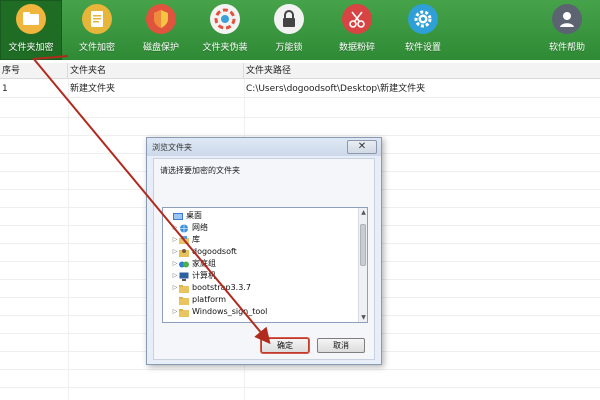 This screenshot has height=400, width=600. I want to click on settings-button: 软件设置, so click(423, 30).